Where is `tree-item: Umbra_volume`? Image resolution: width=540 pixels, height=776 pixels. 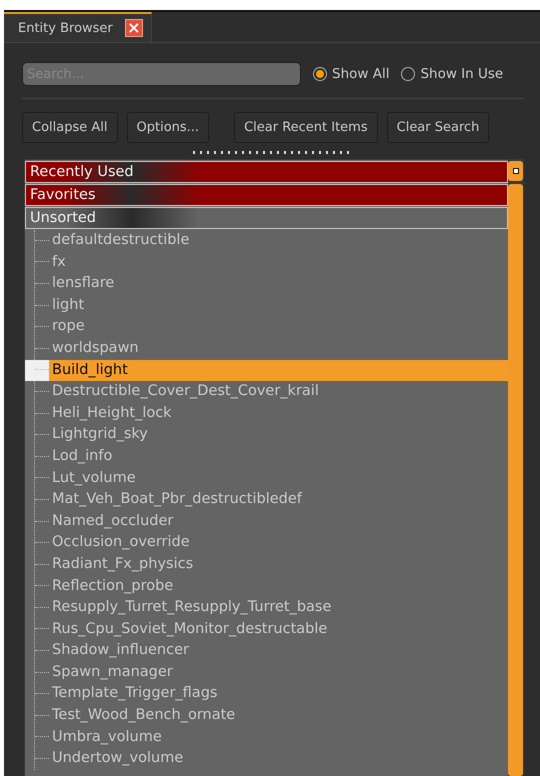 tree-item: Umbra_volume is located at coordinates (105, 737).